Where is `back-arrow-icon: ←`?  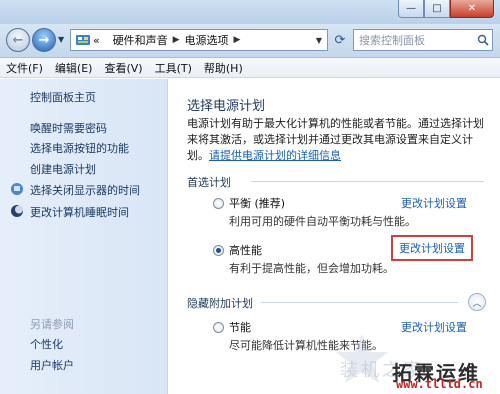
back-arrow-icon: ← is located at coordinates (18, 40).